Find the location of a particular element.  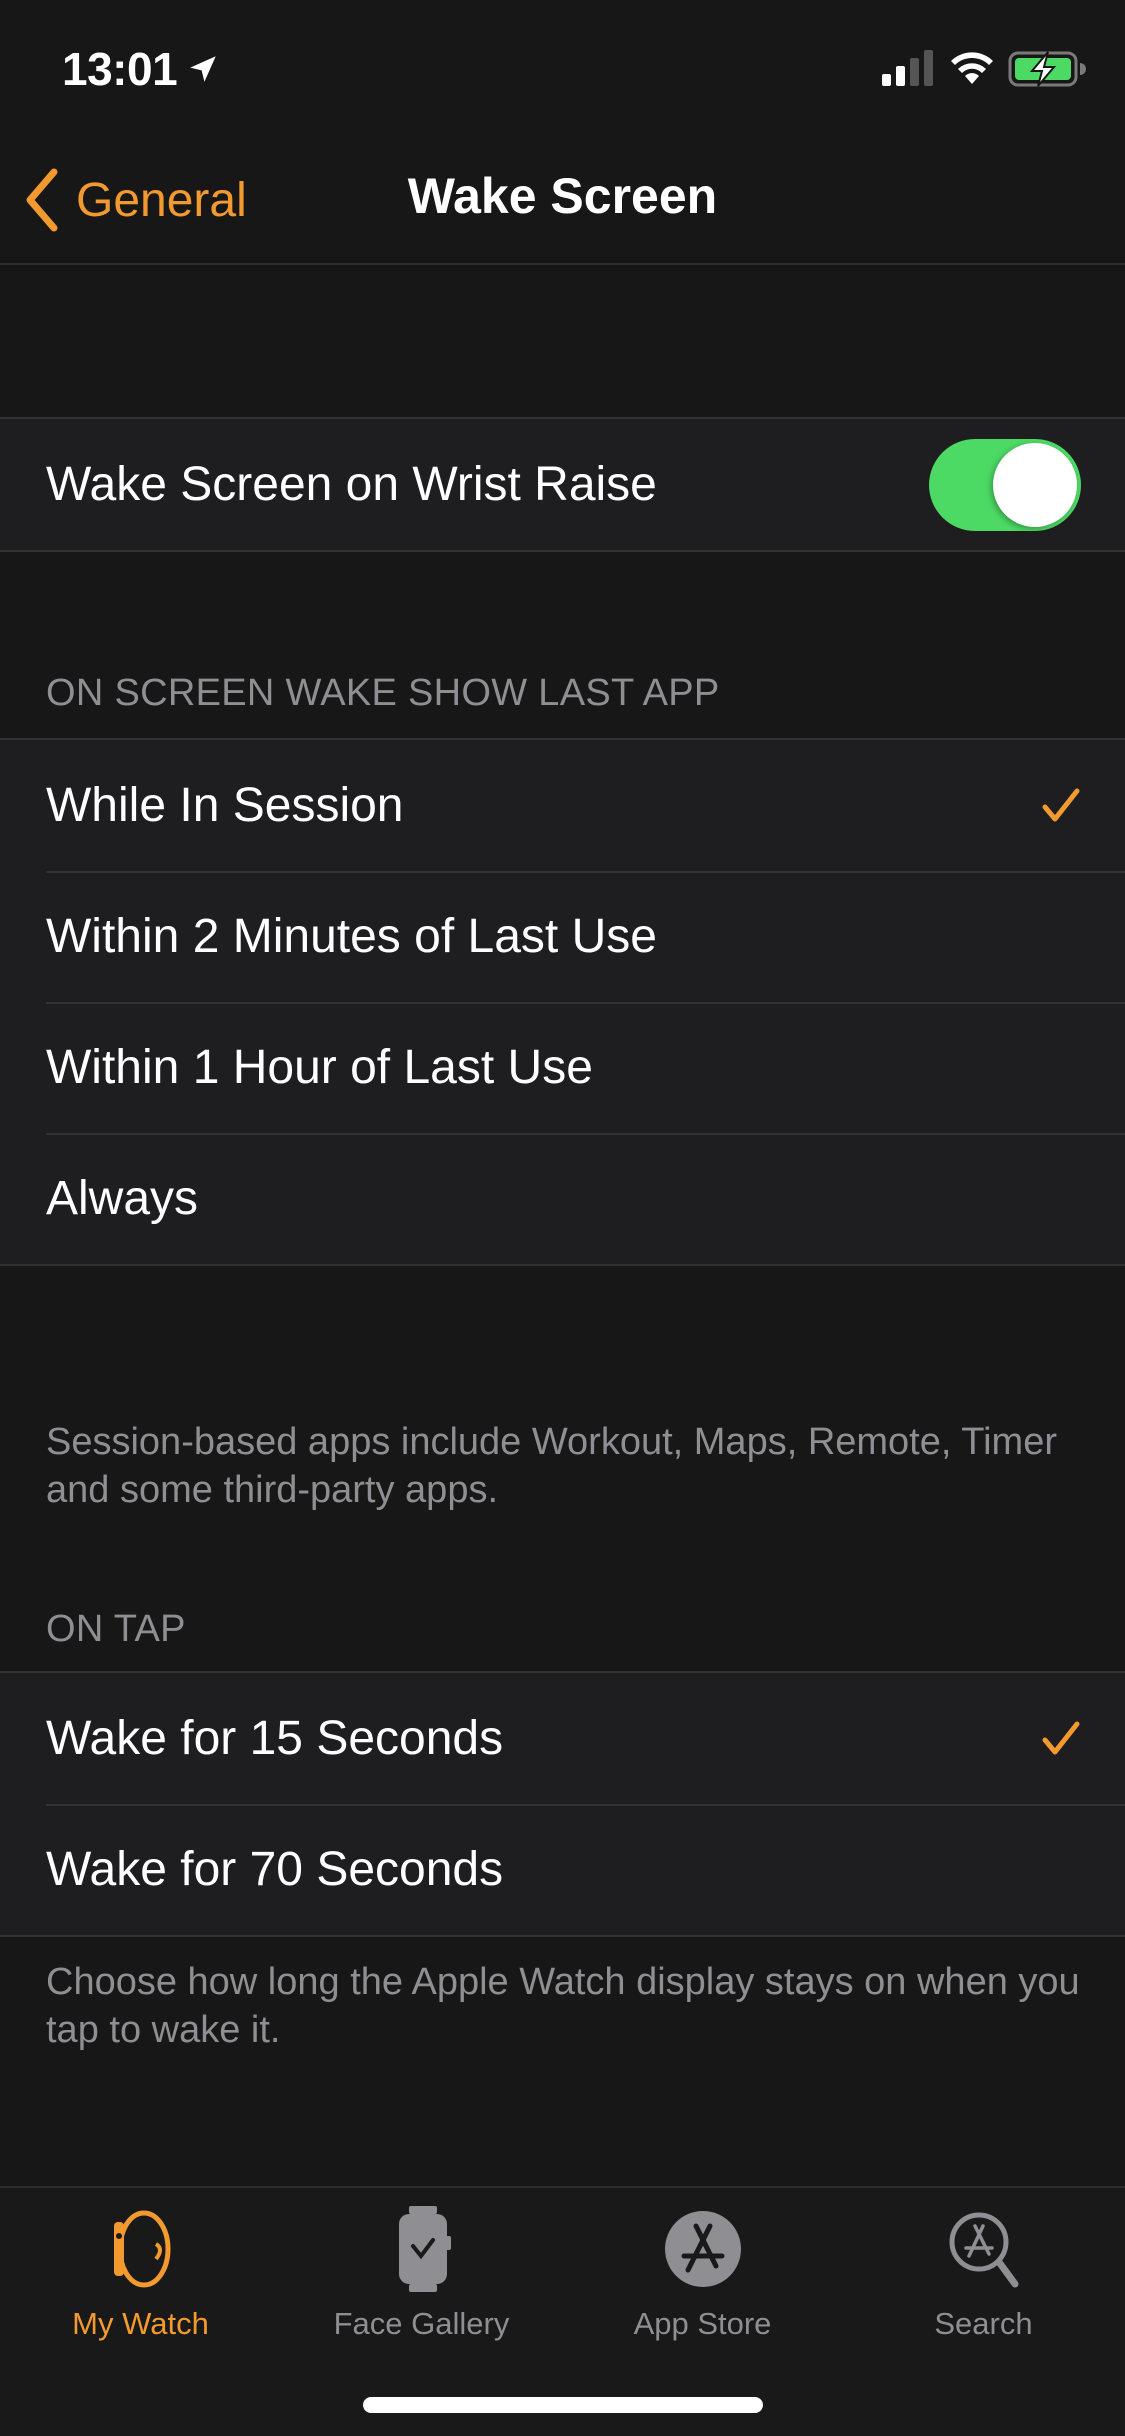

option-label: Within 2 Minutes of Last Use is located at coordinates (351, 936).